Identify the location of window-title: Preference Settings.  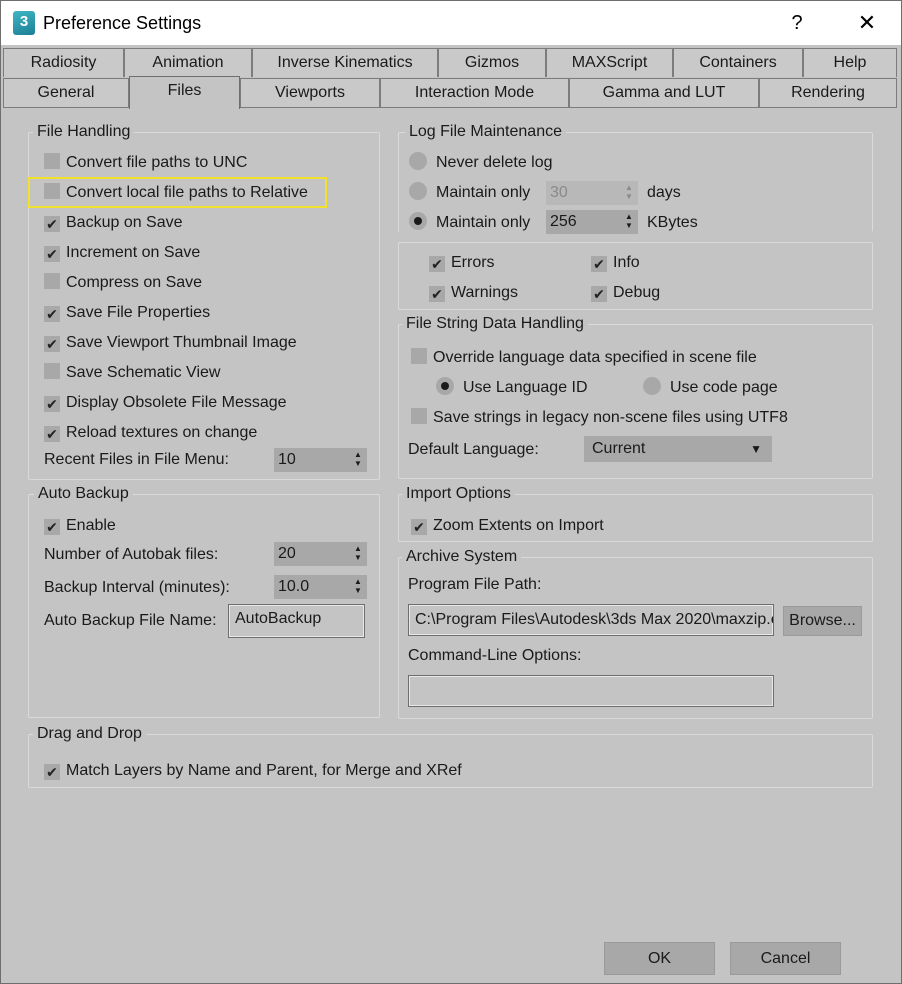
(122, 23).